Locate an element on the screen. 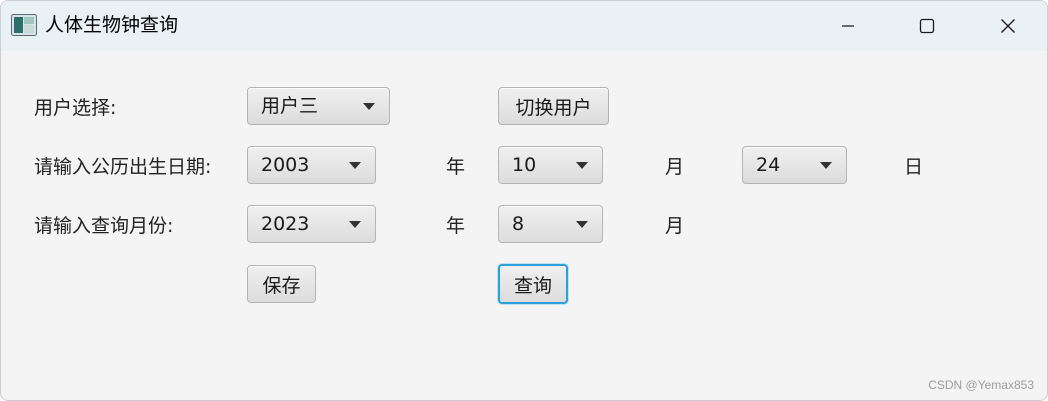  user-select-combo: 用户三 is located at coordinates (318, 106).